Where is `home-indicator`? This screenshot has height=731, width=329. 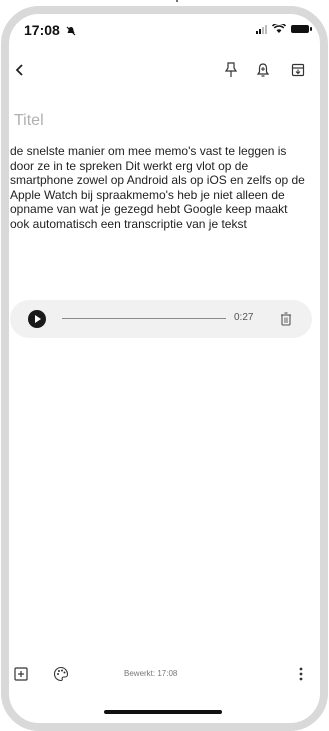 home-indicator is located at coordinates (163, 712).